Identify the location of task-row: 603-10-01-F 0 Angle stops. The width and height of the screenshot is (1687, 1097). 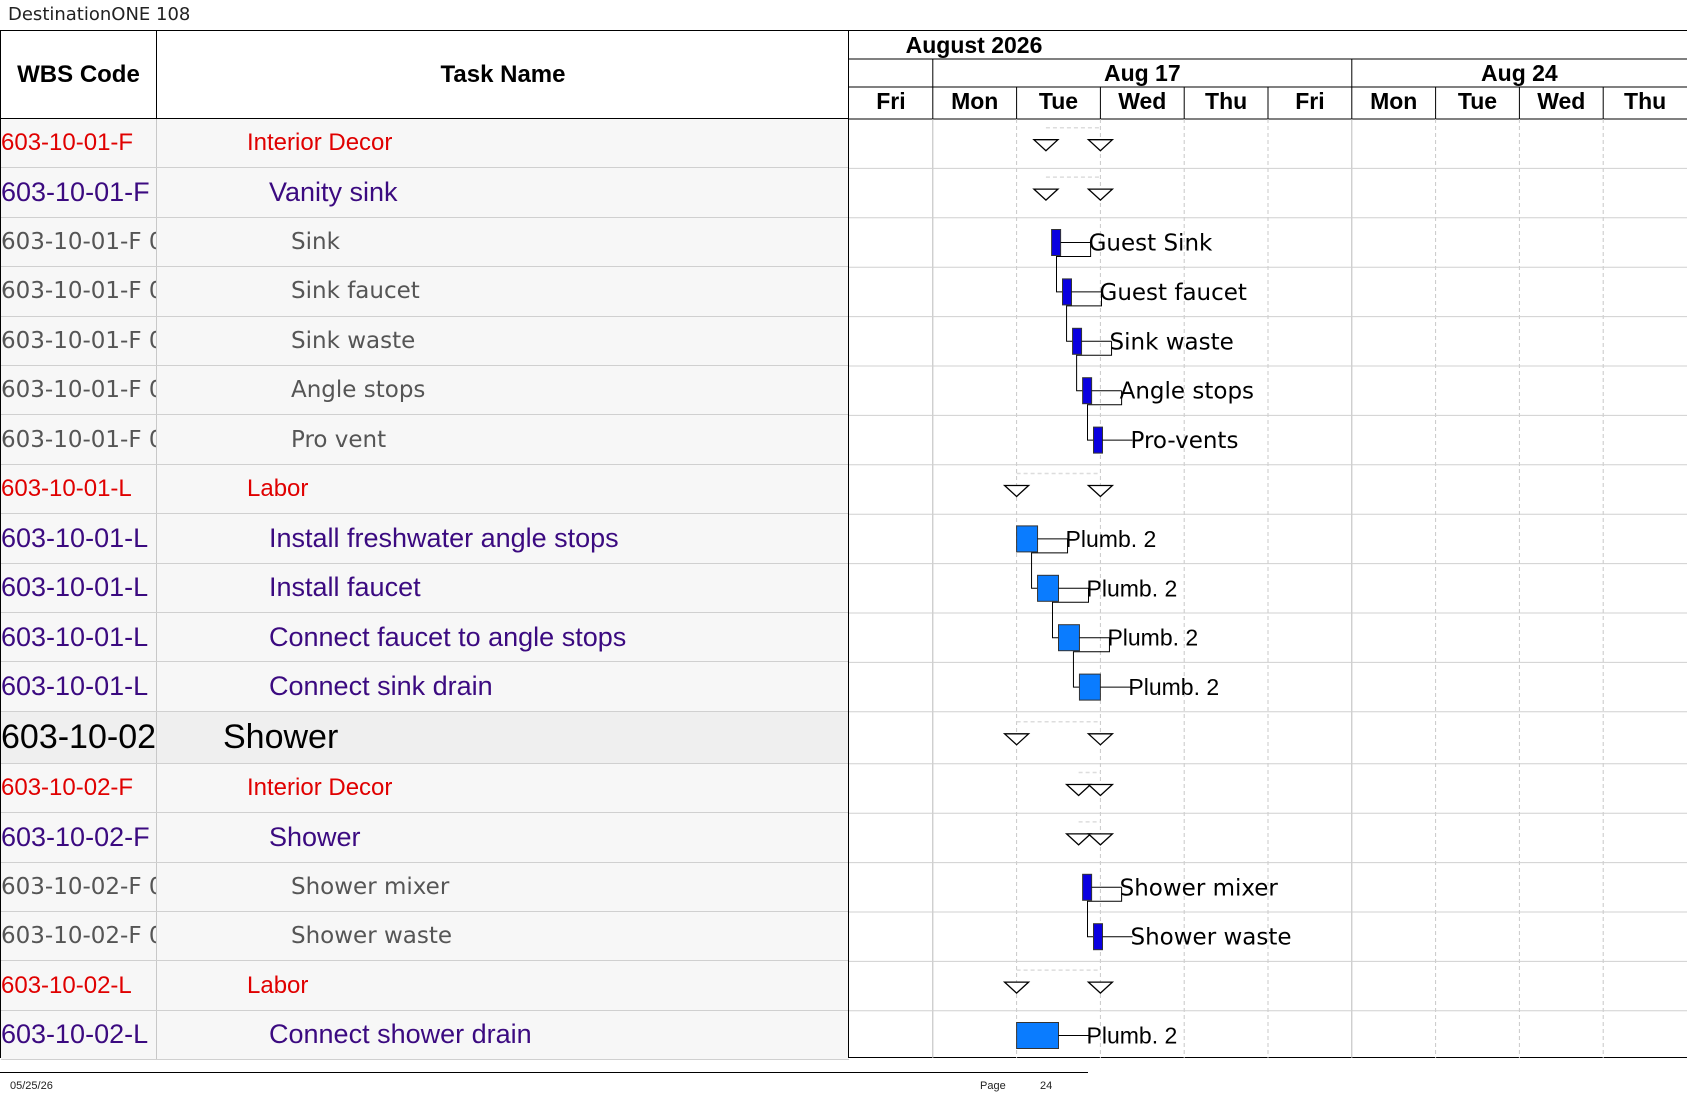
(425, 391).